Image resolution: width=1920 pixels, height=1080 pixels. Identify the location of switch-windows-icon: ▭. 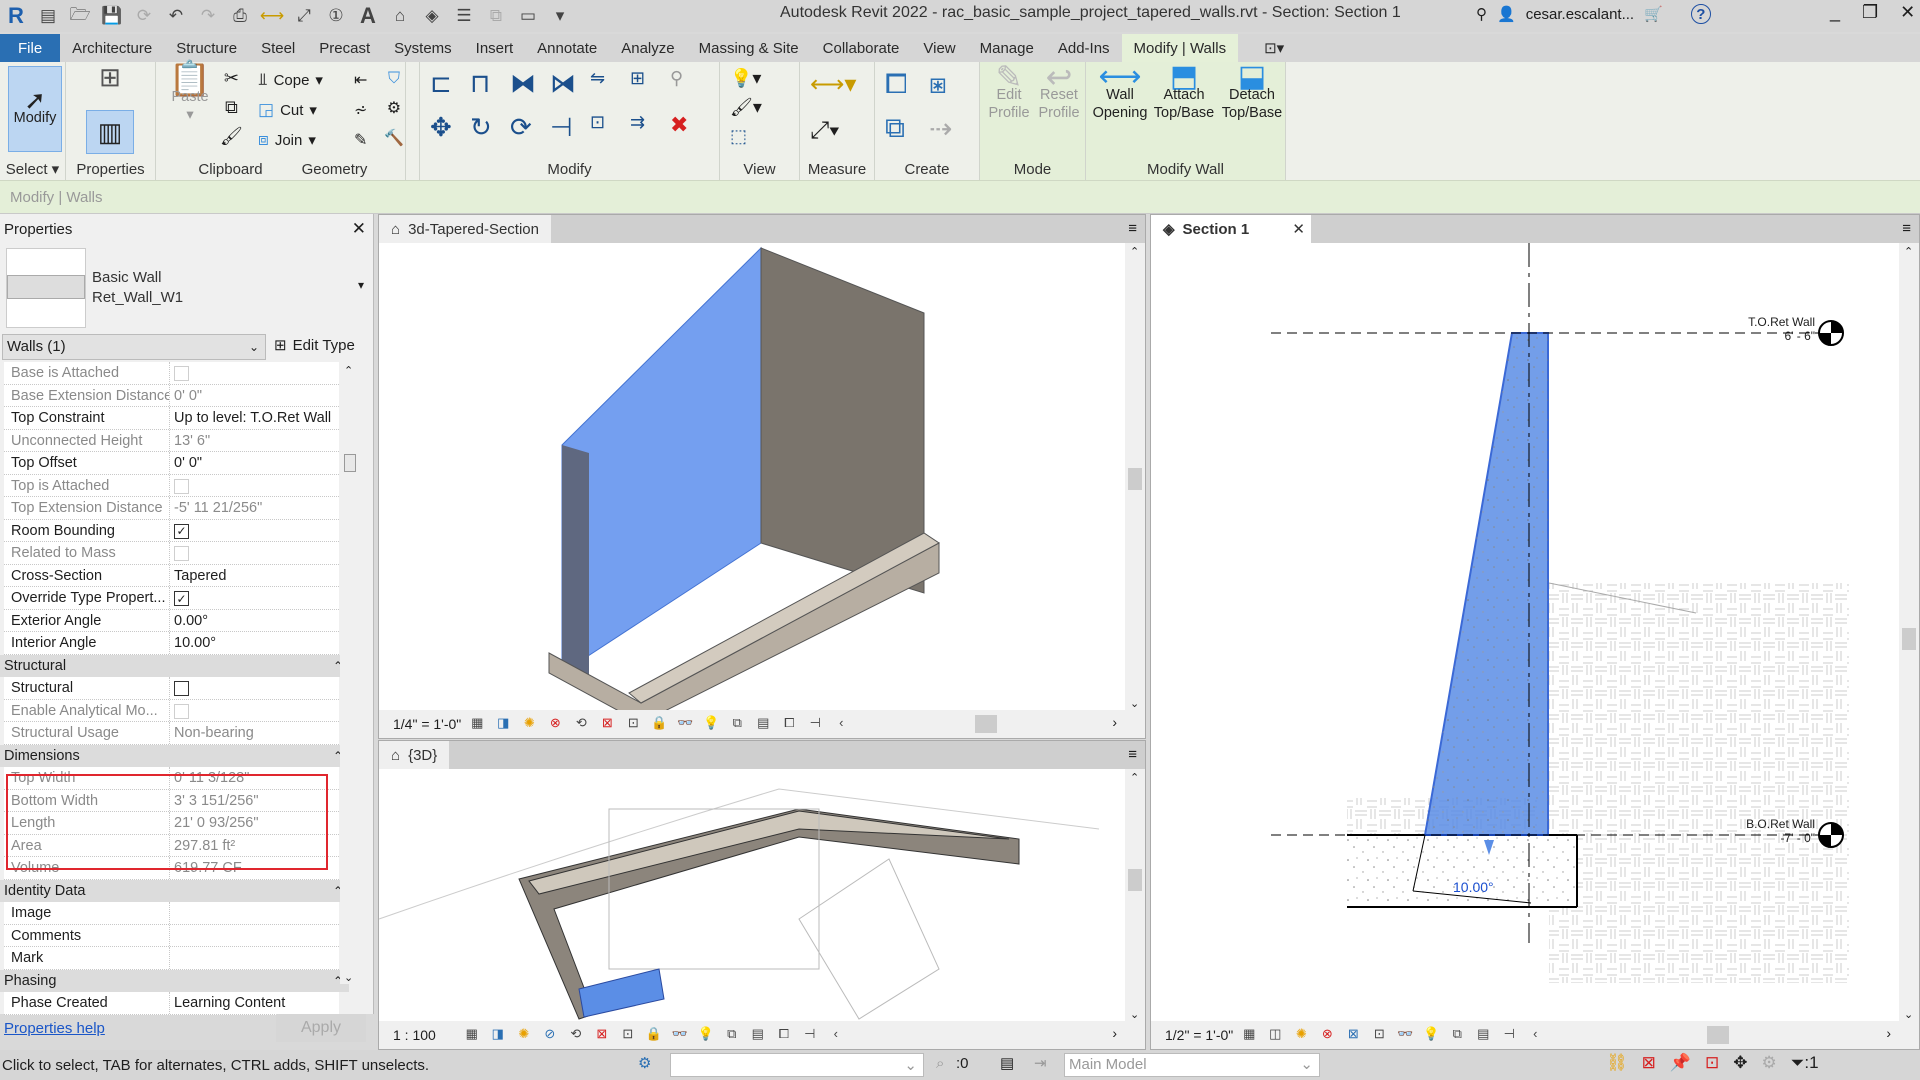
(528, 16).